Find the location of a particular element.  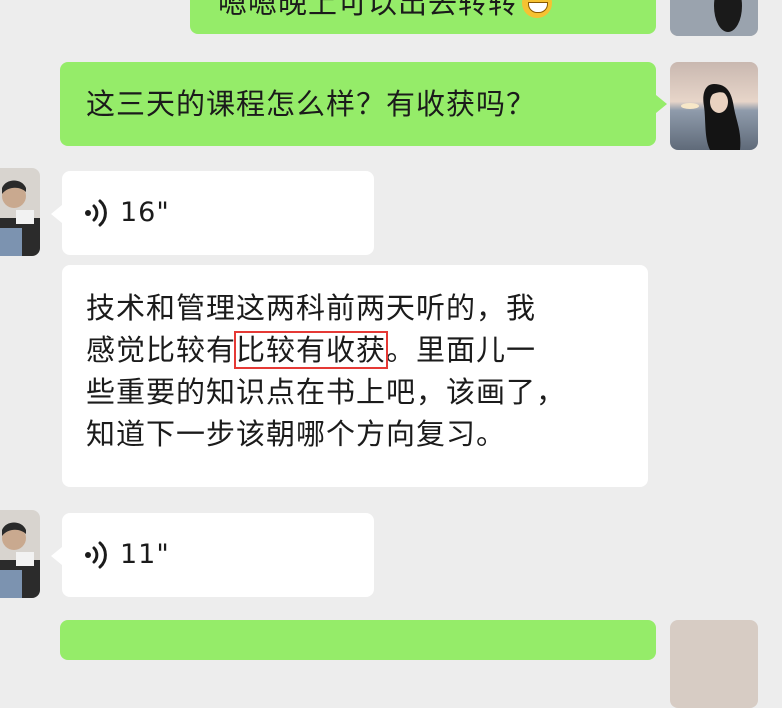

voice-duration: 16" is located at coordinates (145, 212).